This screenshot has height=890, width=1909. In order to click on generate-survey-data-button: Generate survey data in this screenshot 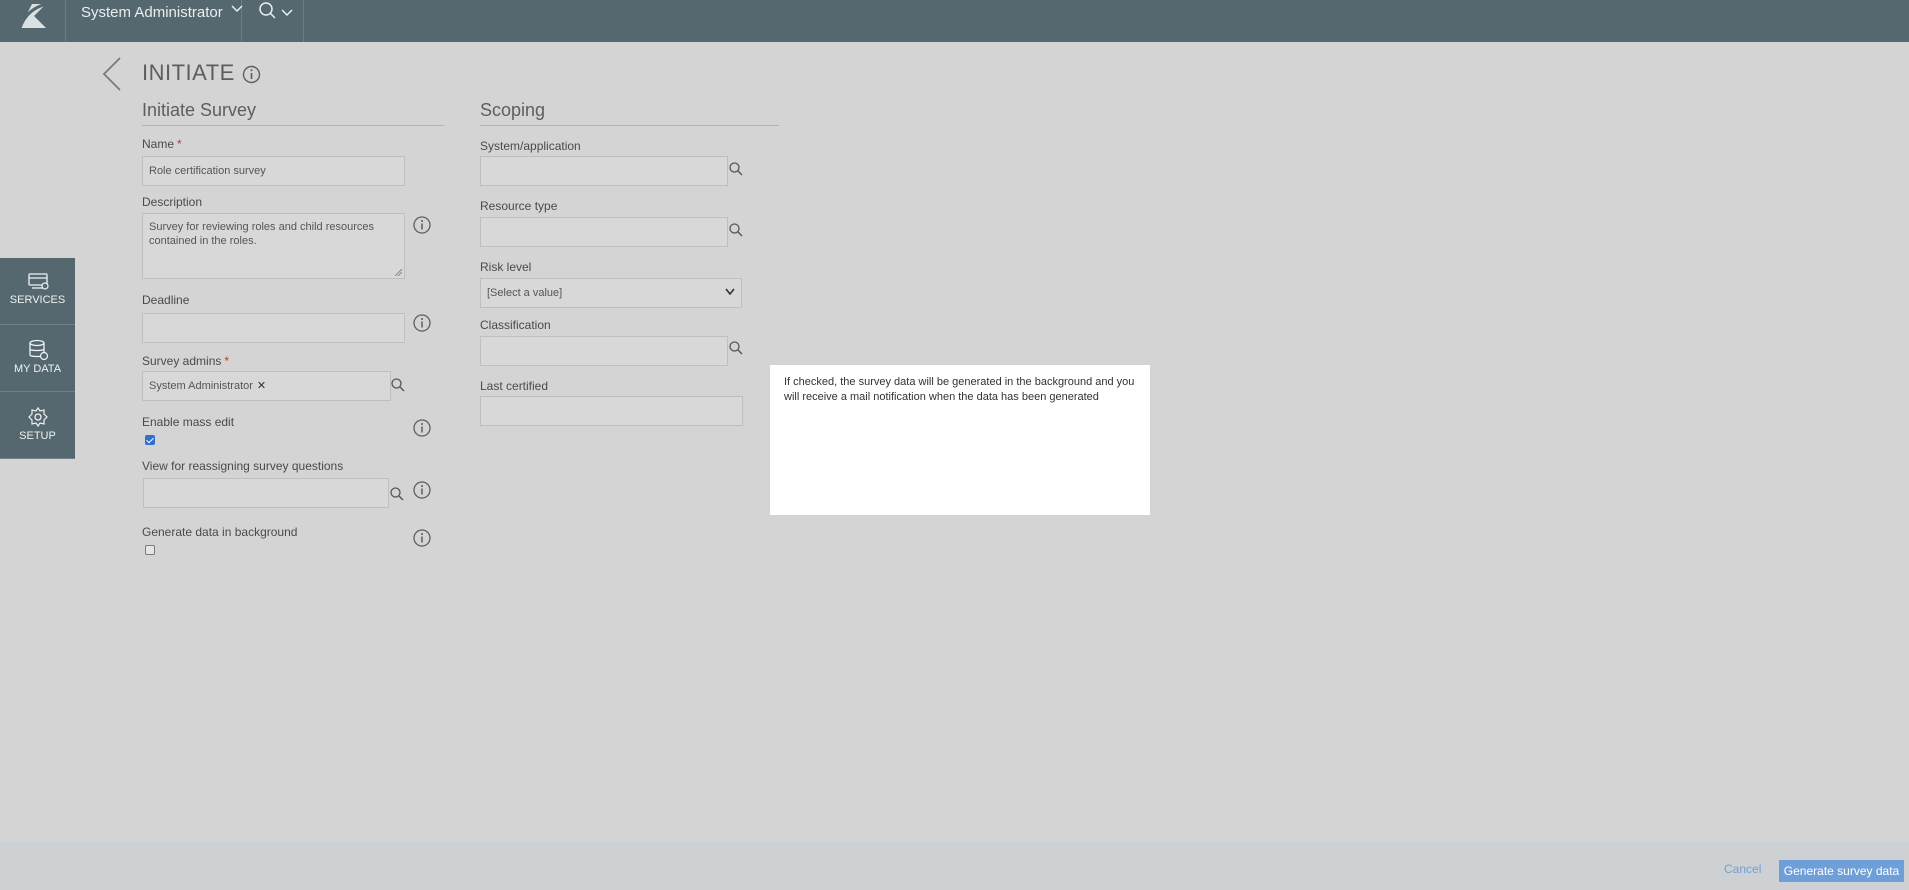, I will do `click(1841, 871)`.